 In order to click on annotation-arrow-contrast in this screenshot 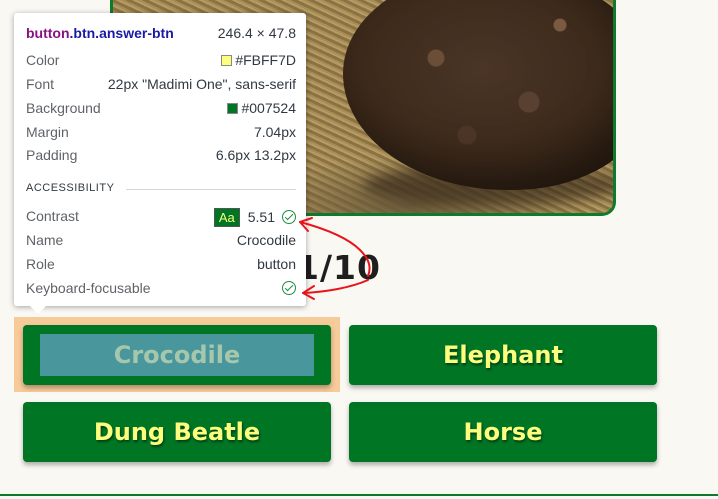, I will do `click(335, 249)`.